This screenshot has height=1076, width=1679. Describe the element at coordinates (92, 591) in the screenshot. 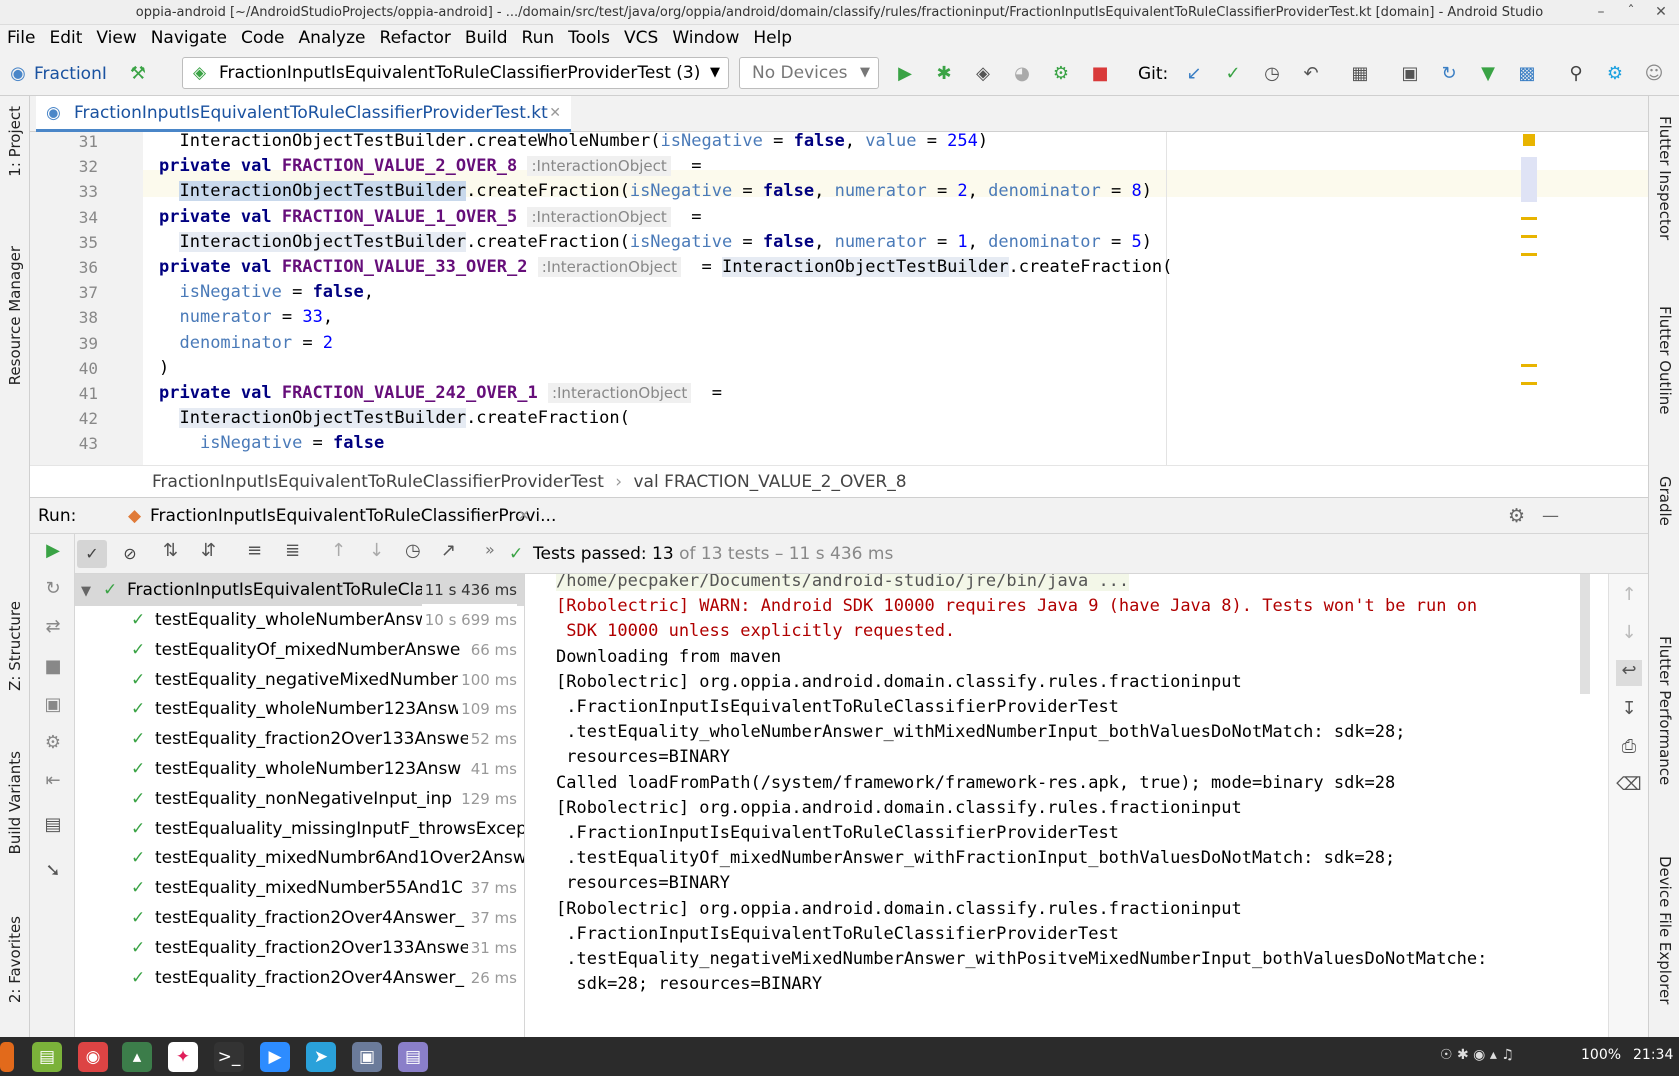

I see `expand-arrow-icon: ▼` at that location.